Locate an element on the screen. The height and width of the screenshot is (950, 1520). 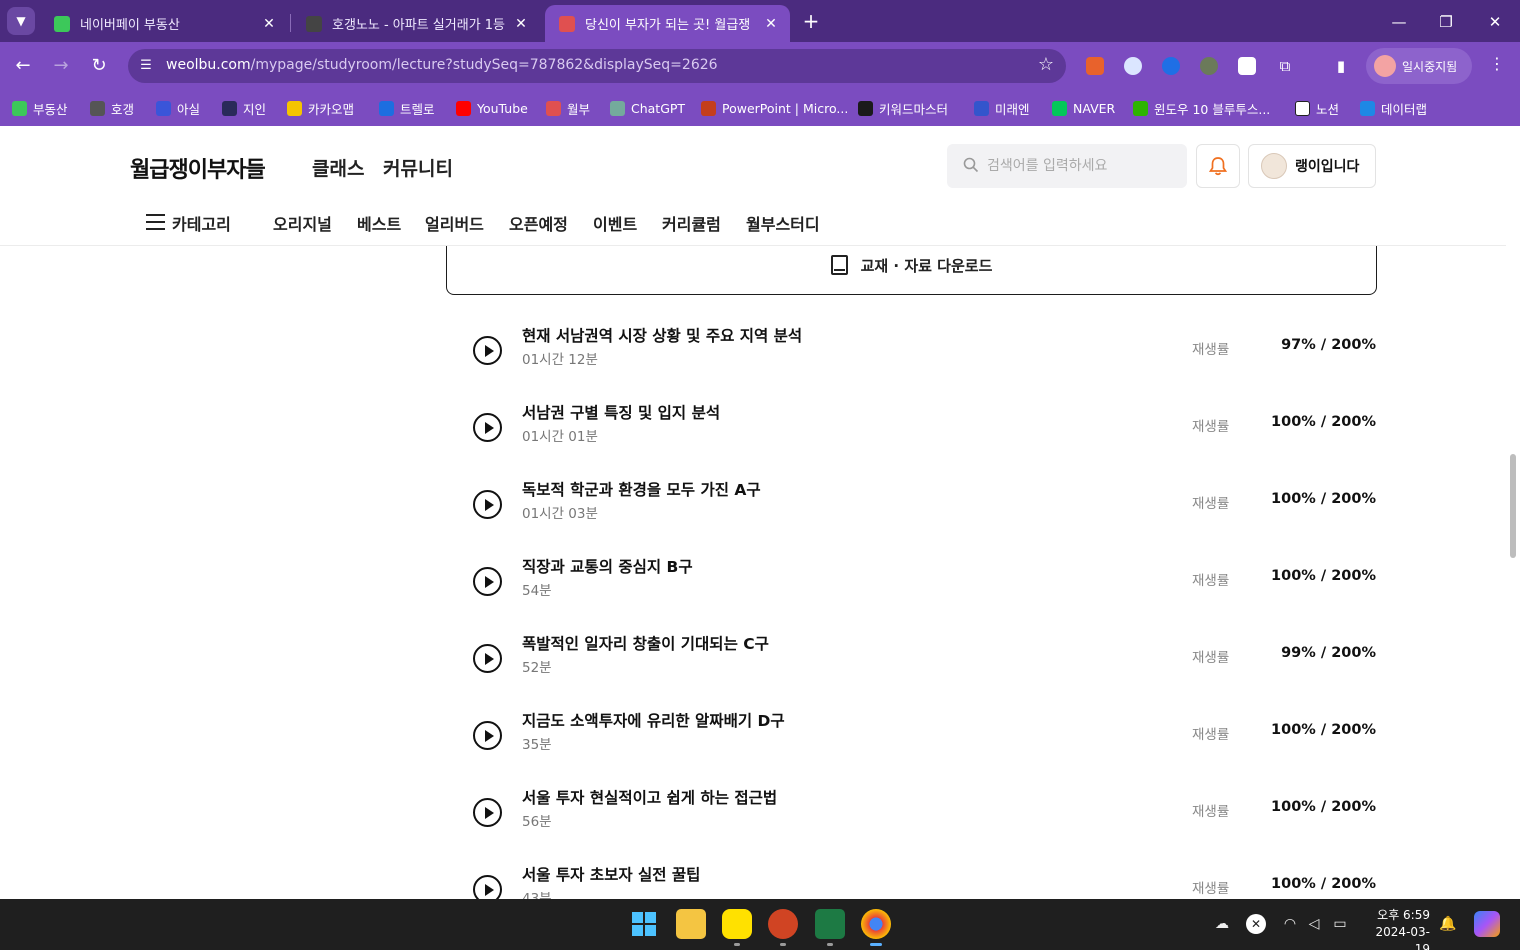
lecture-item: 직장과 교통의 중심지 B구 54분 재생률 100% / 200% is located at coordinates (923, 593).